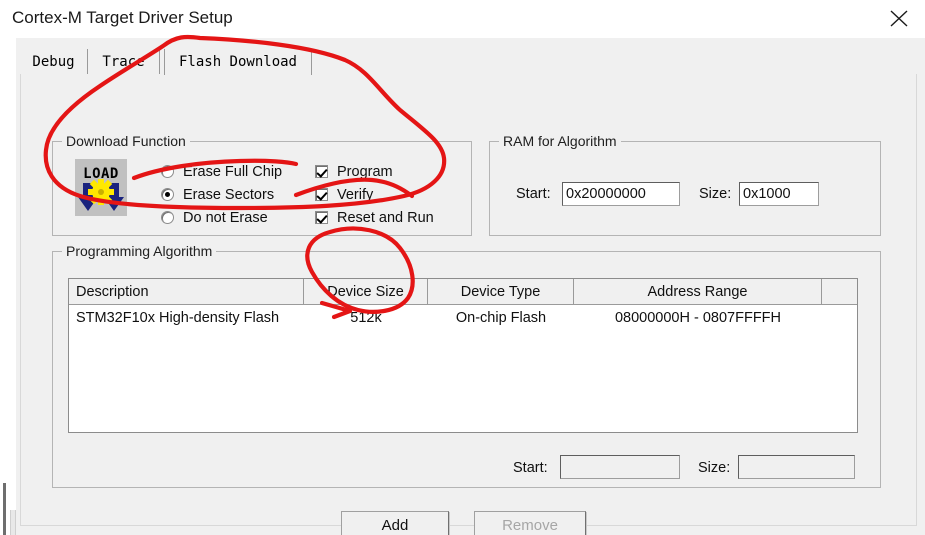 The image size is (925, 535). What do you see at coordinates (462, 19) in the screenshot?
I see `window-titlebar: Cortex-M Target Driver Setup` at bounding box center [462, 19].